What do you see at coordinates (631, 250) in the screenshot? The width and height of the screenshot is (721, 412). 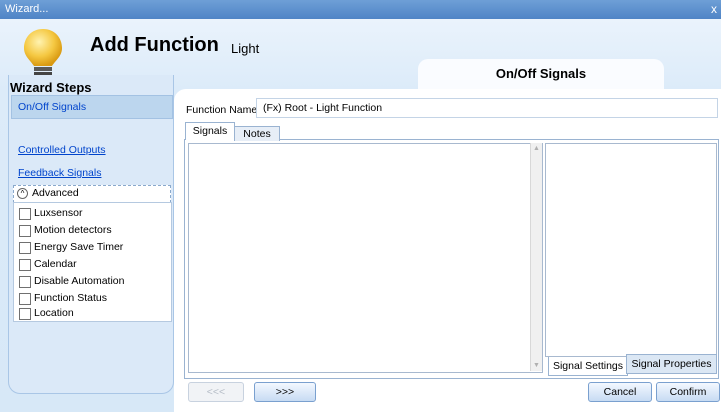 I see `signal-properties-panel` at bounding box center [631, 250].